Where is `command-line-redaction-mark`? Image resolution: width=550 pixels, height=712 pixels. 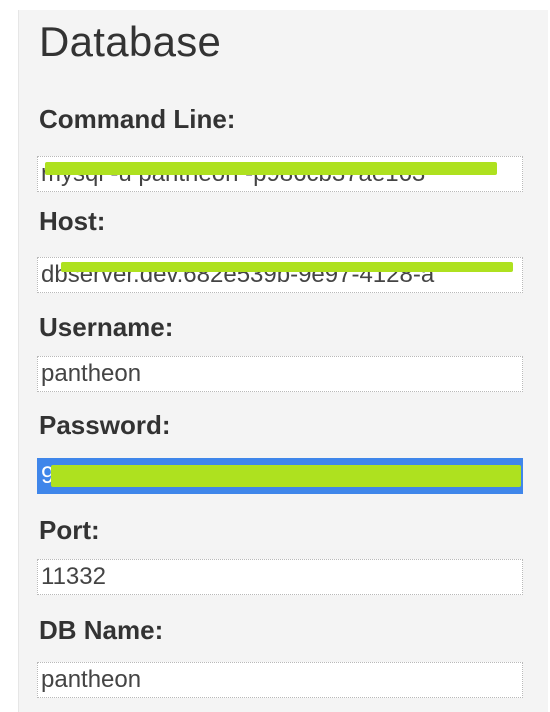 command-line-redaction-mark is located at coordinates (271, 168).